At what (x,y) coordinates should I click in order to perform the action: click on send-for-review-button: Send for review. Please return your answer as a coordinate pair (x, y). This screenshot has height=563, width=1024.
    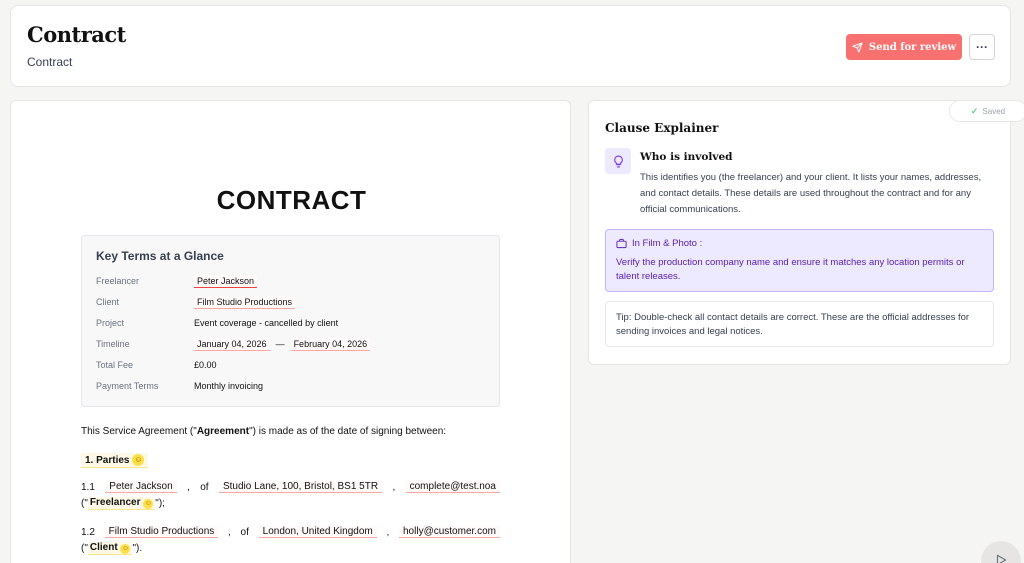
    Looking at the image, I should click on (904, 47).